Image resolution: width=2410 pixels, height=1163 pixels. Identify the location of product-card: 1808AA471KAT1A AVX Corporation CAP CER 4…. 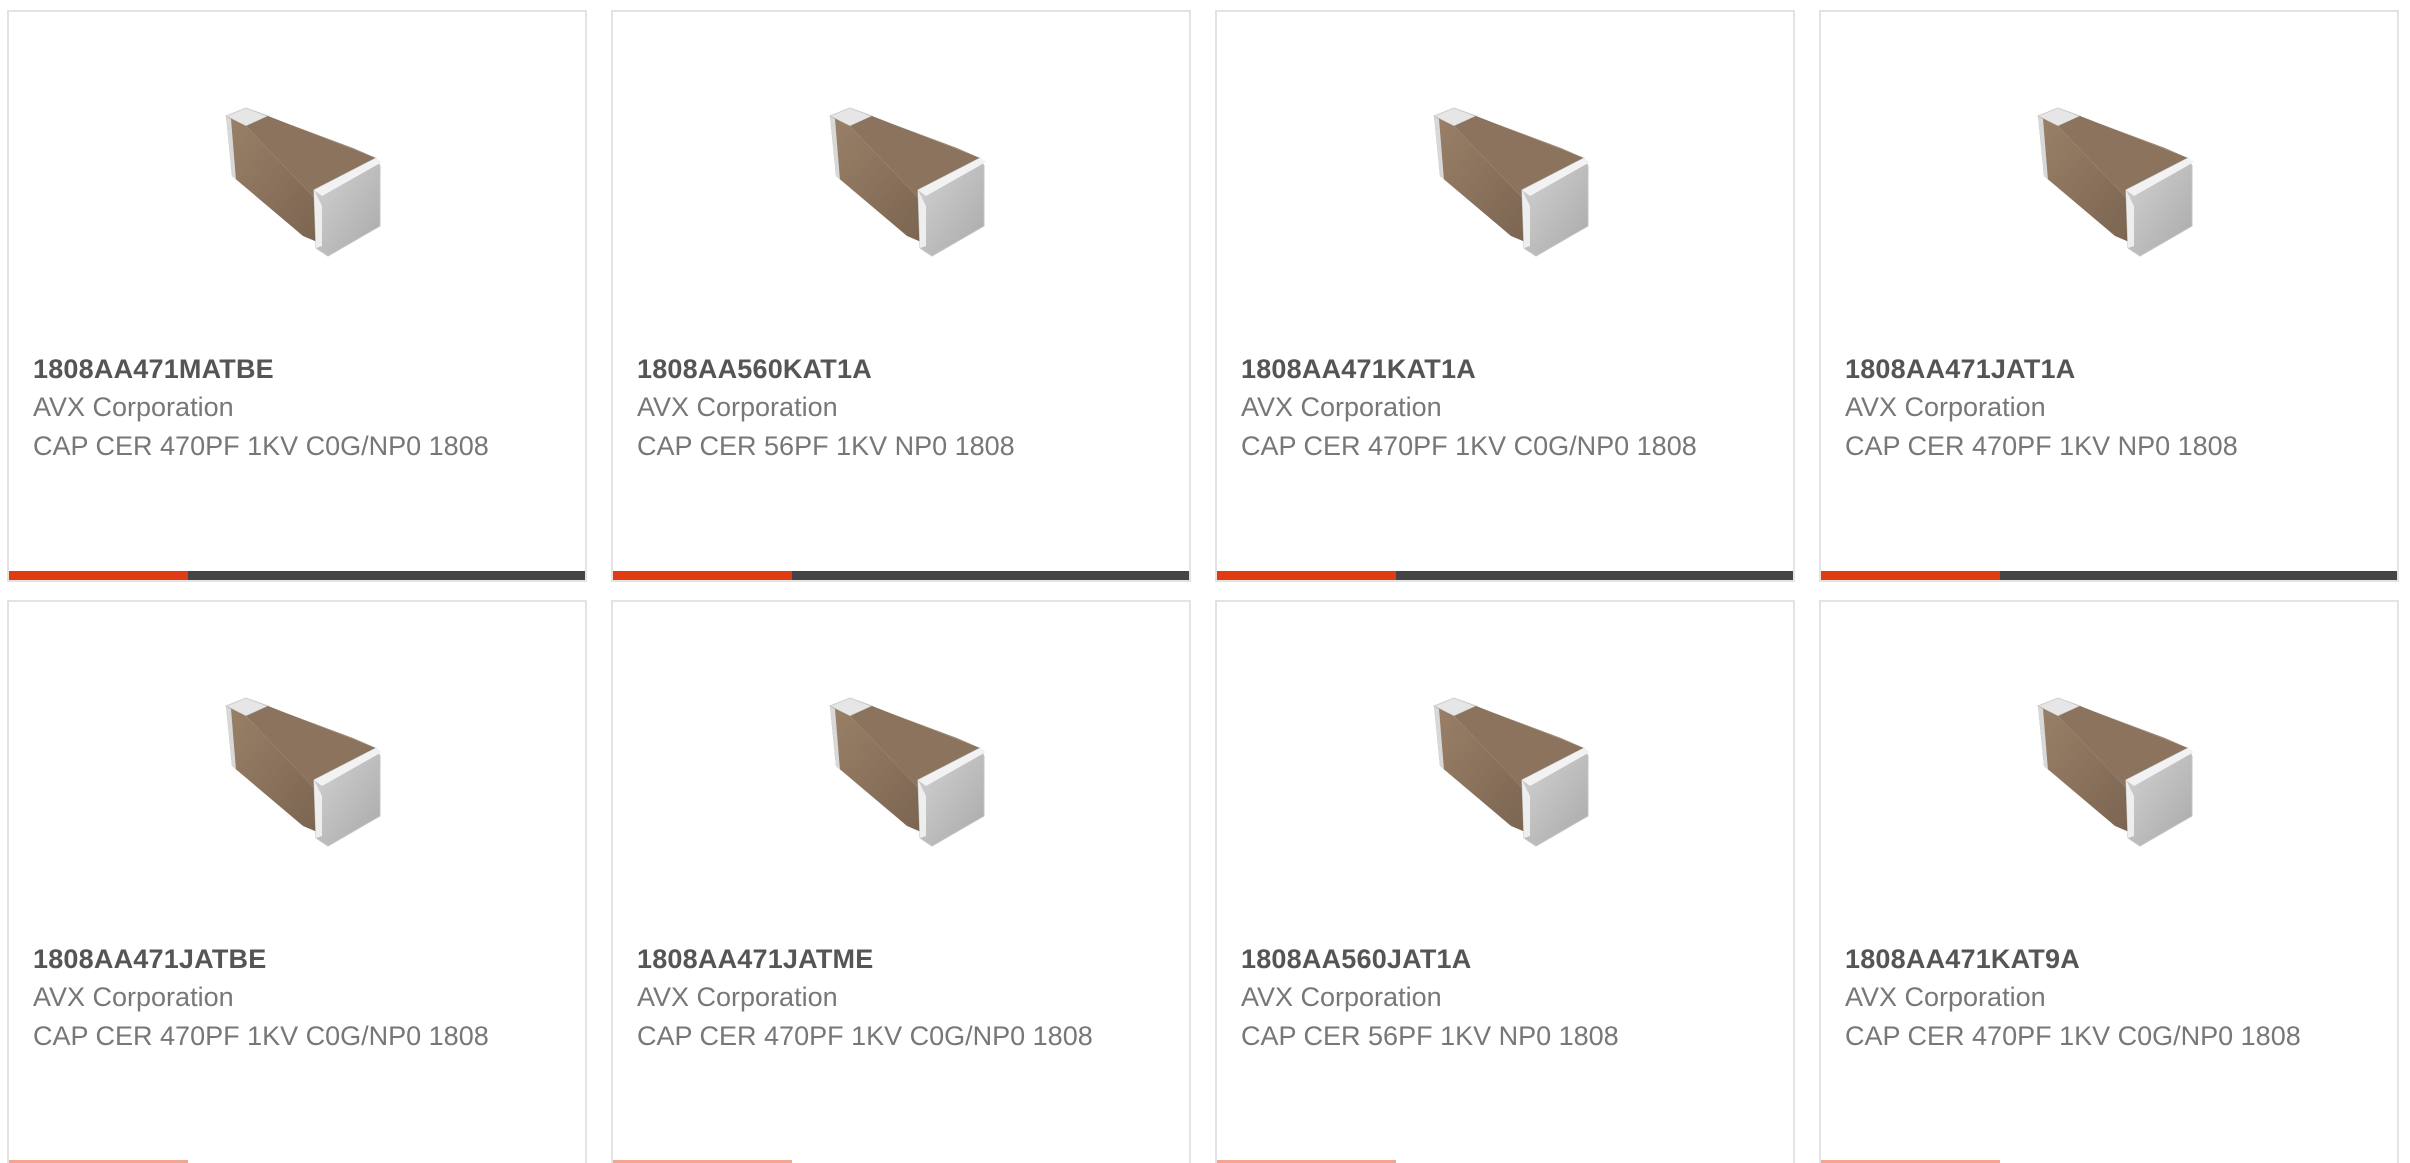
(1505, 296).